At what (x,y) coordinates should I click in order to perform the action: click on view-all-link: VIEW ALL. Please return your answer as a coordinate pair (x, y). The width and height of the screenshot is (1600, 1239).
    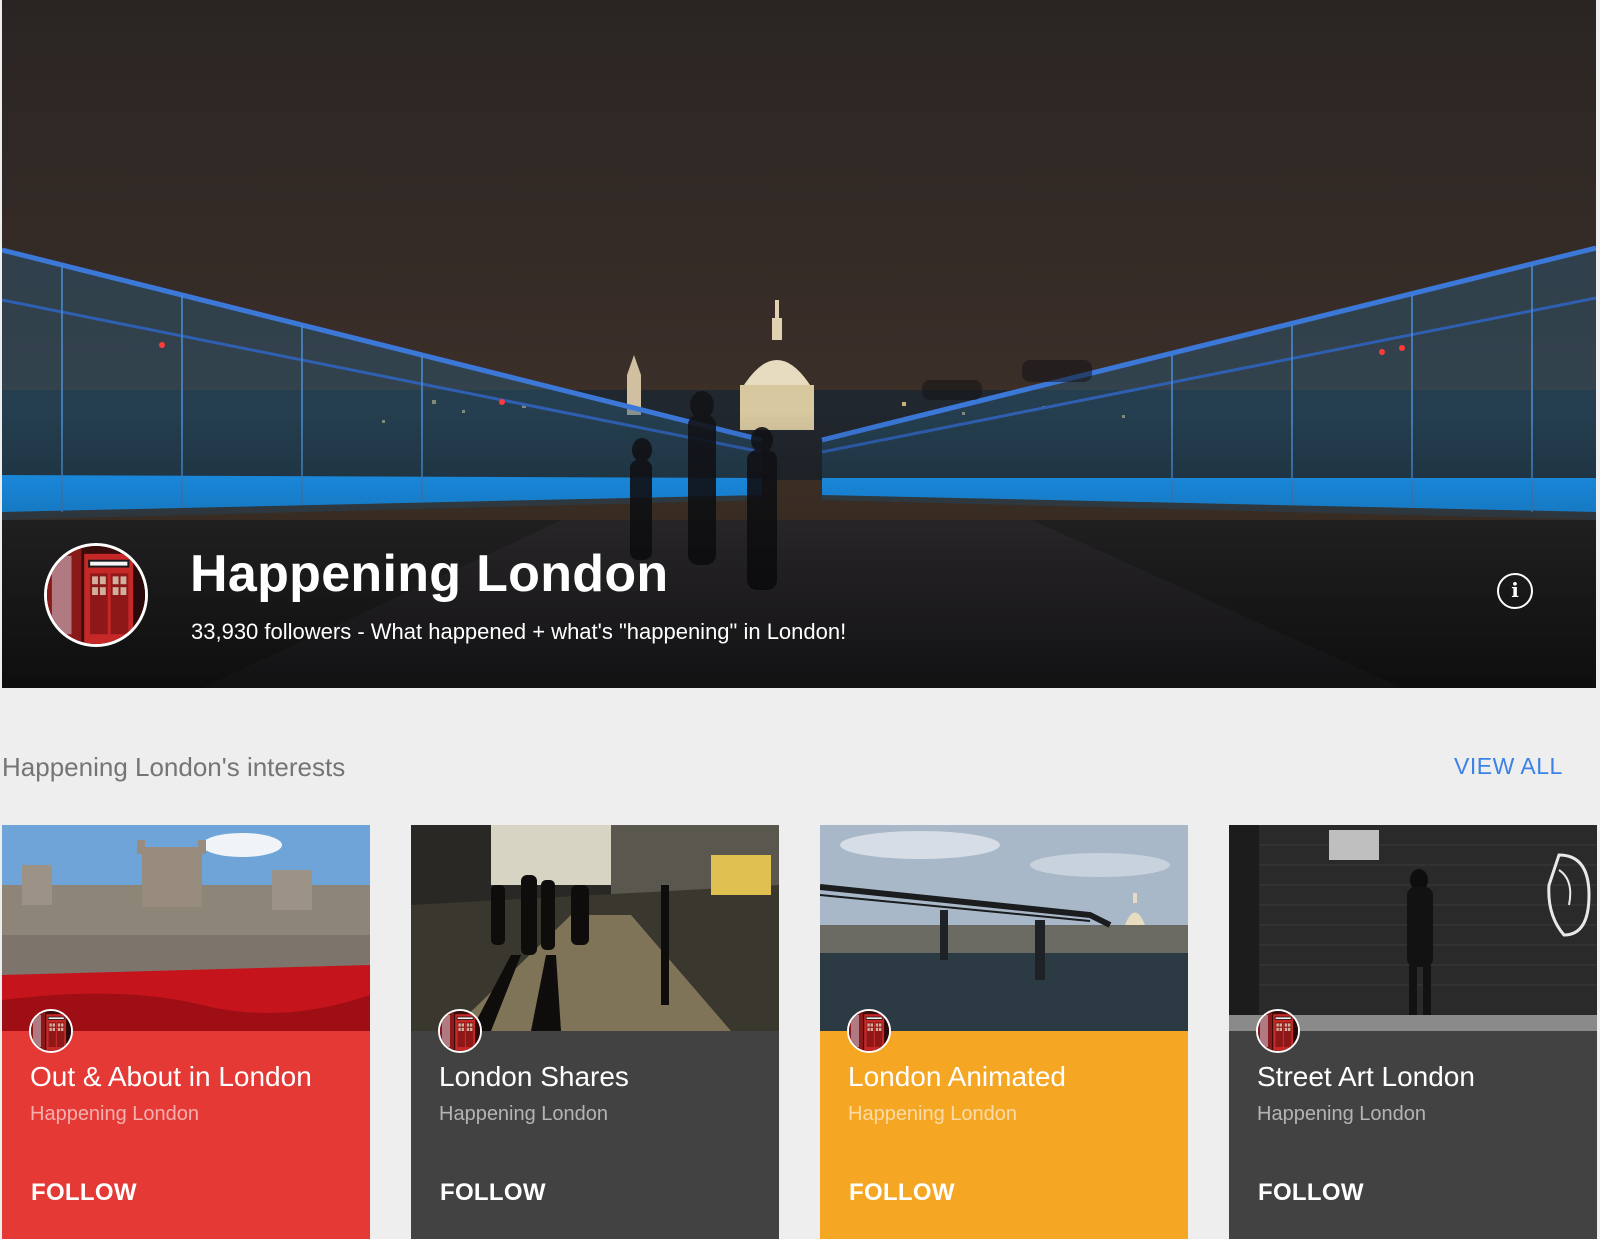
    Looking at the image, I should click on (1508, 766).